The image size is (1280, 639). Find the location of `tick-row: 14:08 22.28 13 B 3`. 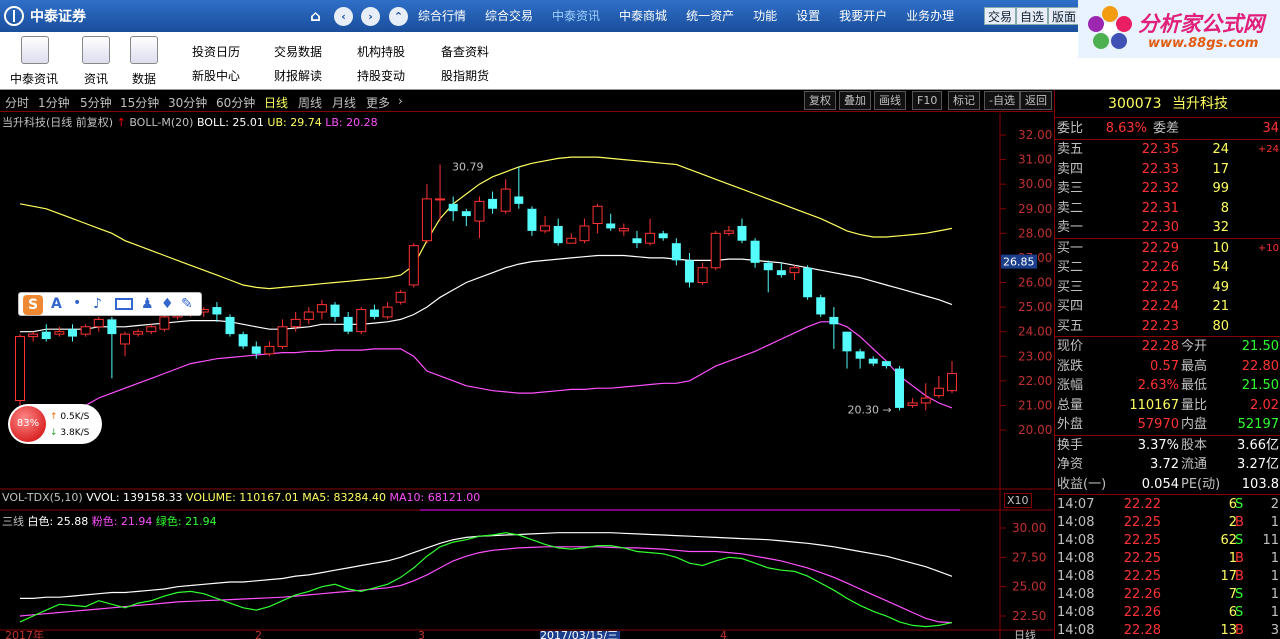

tick-row: 14:08 22.28 13 B 3 is located at coordinates (1167, 630).